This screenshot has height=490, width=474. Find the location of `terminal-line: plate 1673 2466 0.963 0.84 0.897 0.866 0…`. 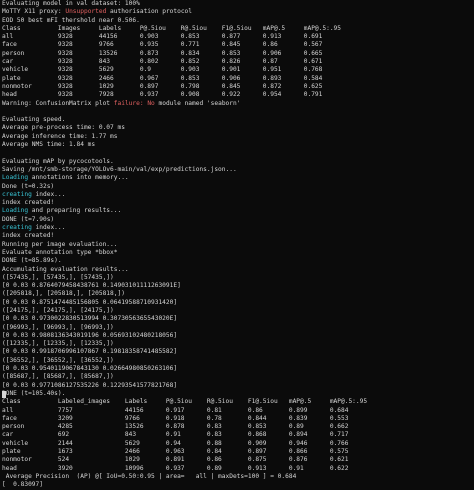

terminal-line: plate 1673 2466 0.963 0.84 0.897 0.866 0… is located at coordinates (238, 452).